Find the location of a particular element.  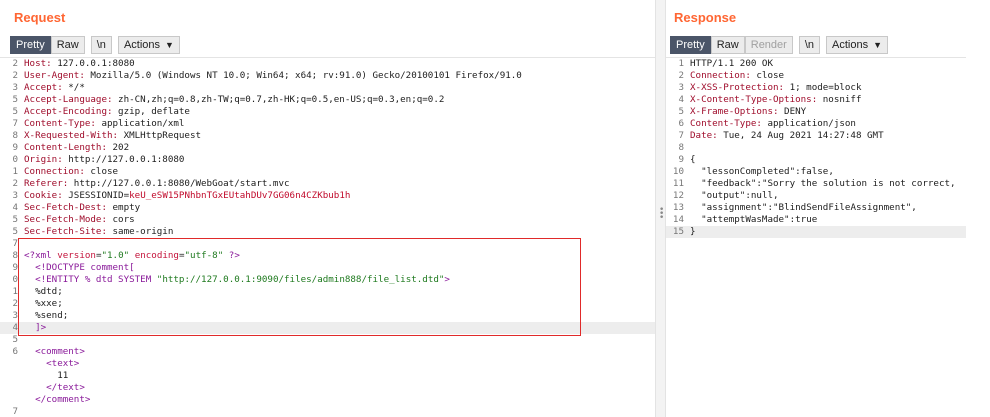

line-number: 15 is located at coordinates (678, 231).